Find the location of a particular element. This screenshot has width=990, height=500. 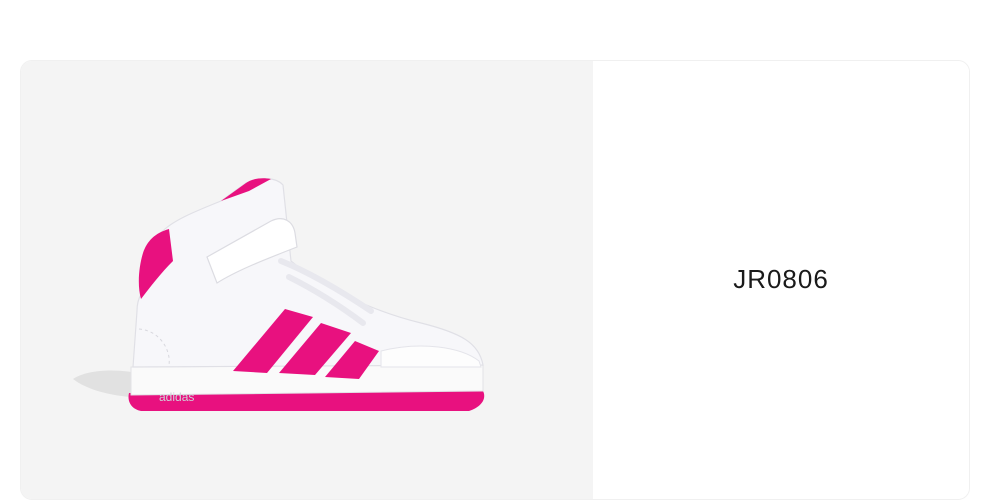

svg-text: adidas is located at coordinates (176, 397).